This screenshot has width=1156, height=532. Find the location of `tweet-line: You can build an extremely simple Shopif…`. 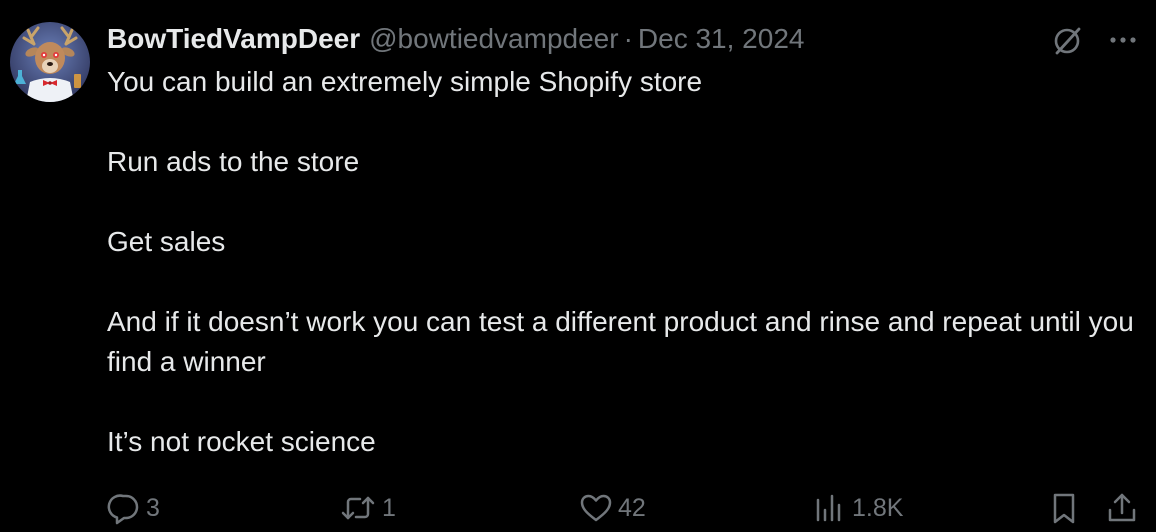

tweet-line: You can build an extremely simple Shopif… is located at coordinates (405, 81).